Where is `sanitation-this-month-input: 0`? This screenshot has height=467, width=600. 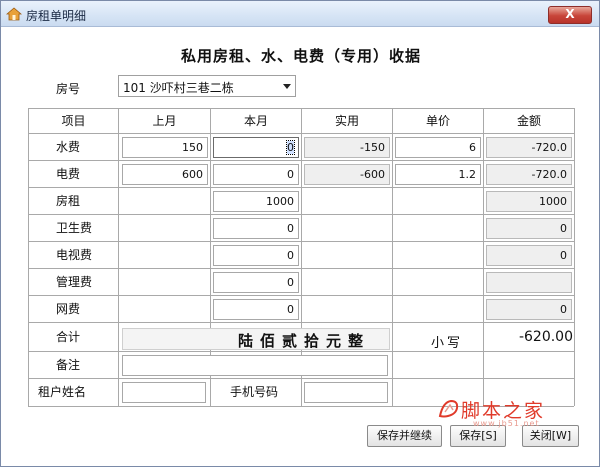
sanitation-this-month-input: 0 is located at coordinates (256, 228).